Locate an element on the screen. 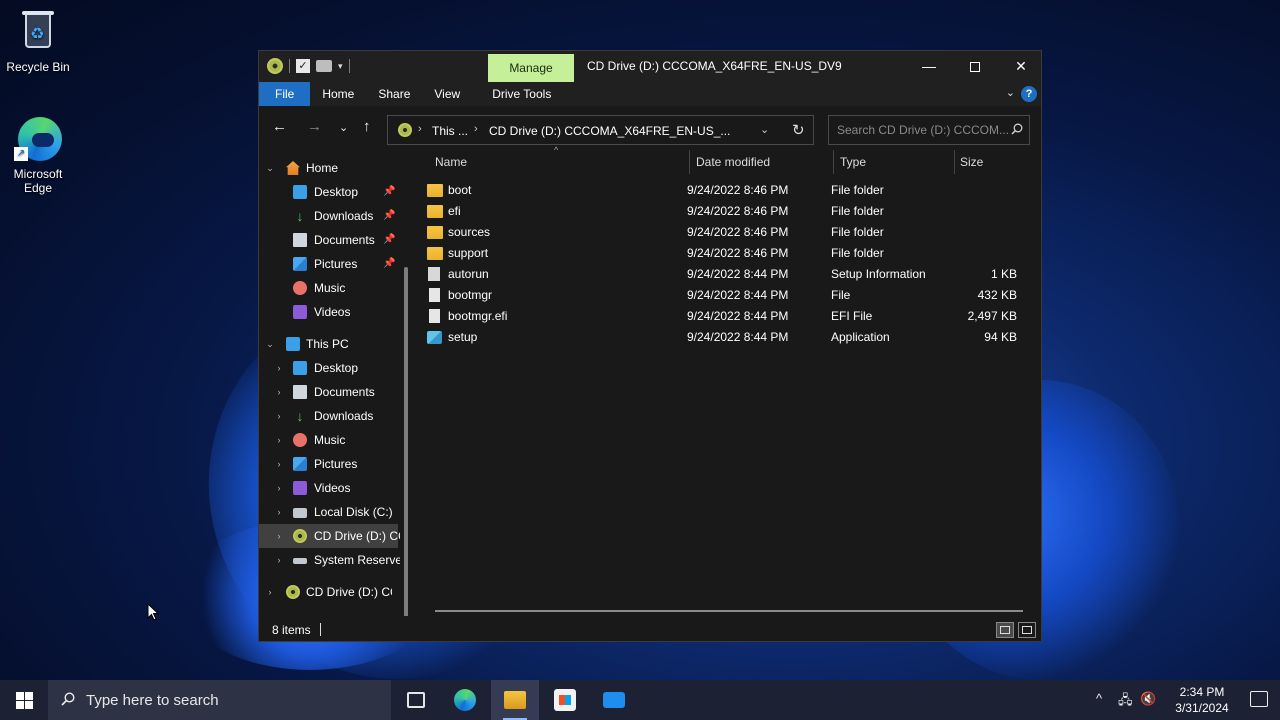 Image resolution: width=1280 pixels, height=720 pixels. up-button: ↑ is located at coordinates (367, 126).